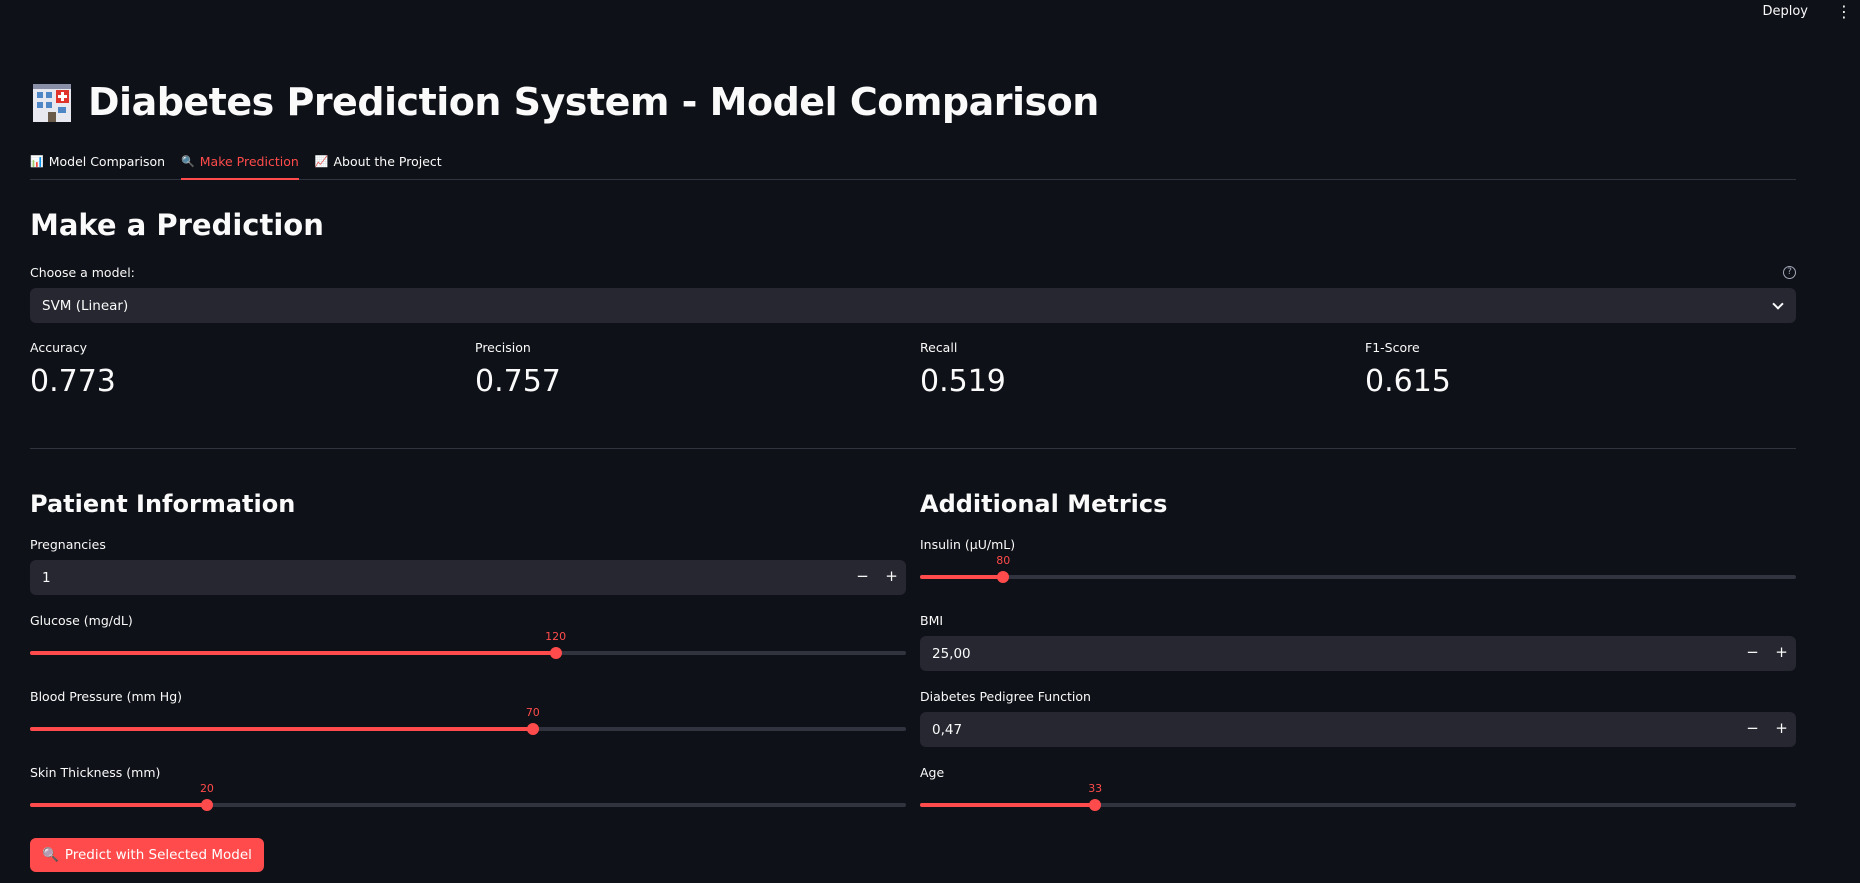  I want to click on skin-thickness-slider: 20, so click(468, 800).